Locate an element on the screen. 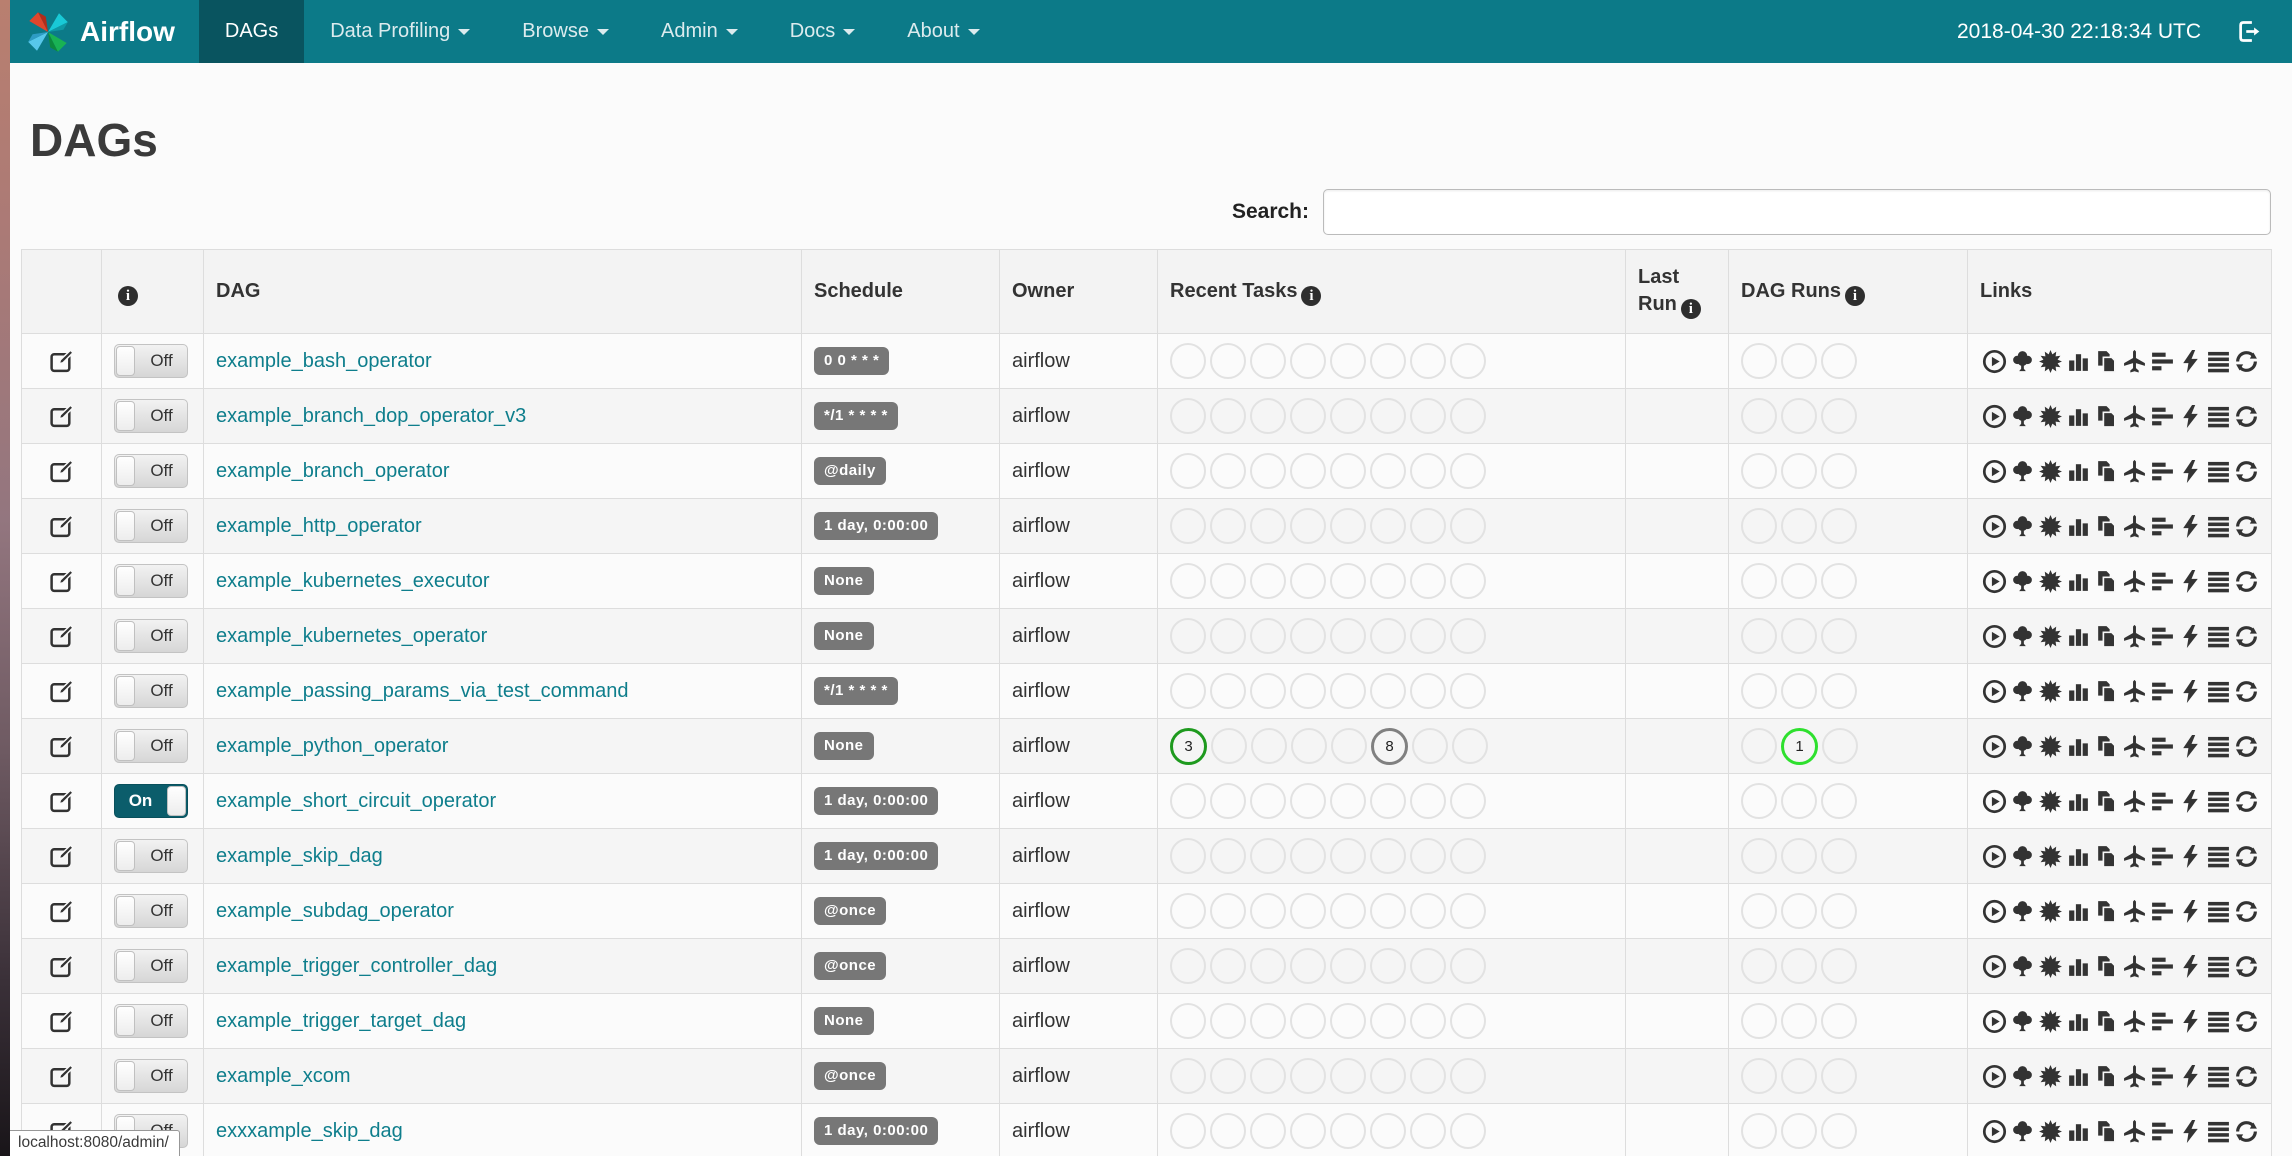  dag-link: example_xcom is located at coordinates (283, 1076).